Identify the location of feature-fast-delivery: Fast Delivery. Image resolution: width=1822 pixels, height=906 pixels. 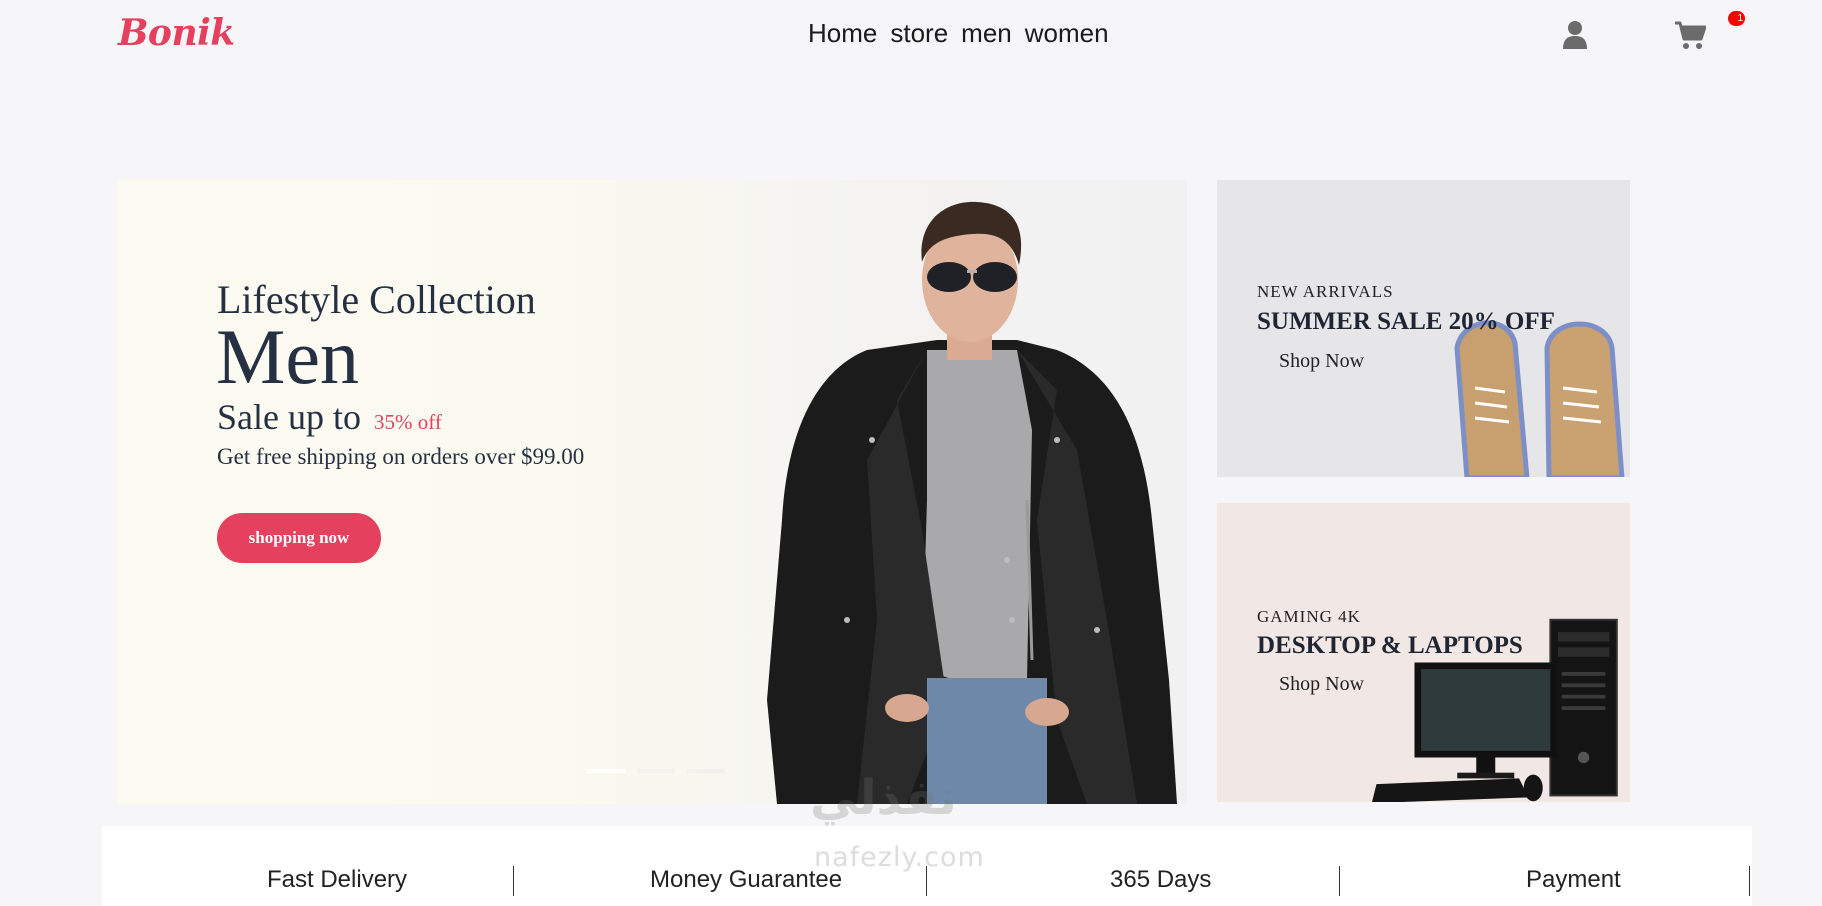
(337, 879).